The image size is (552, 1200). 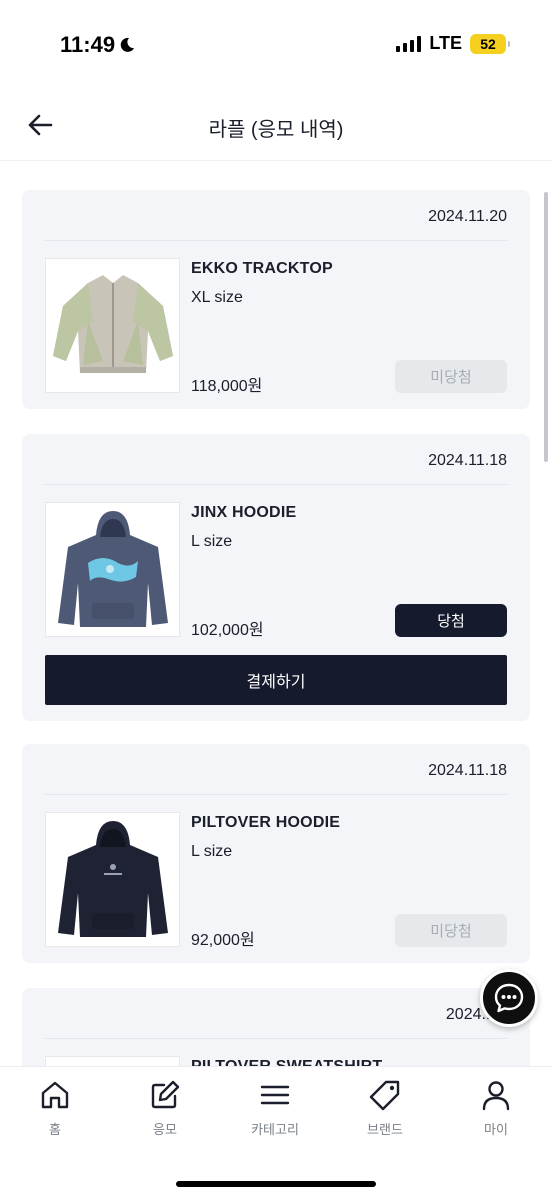 What do you see at coordinates (546, 327) in the screenshot?
I see `scrollbar` at bounding box center [546, 327].